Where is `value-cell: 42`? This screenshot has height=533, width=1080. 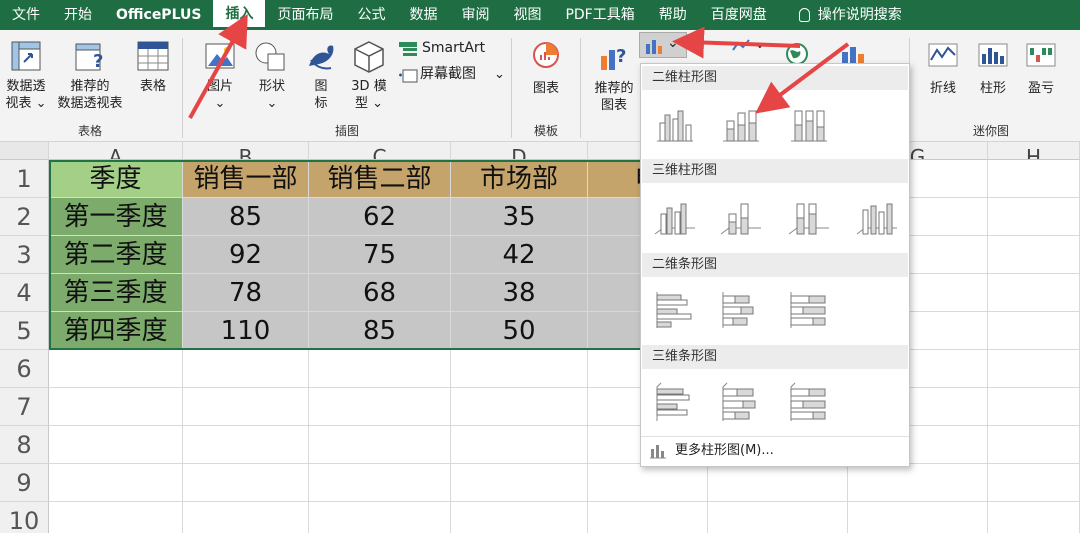 value-cell: 42 is located at coordinates (519, 255).